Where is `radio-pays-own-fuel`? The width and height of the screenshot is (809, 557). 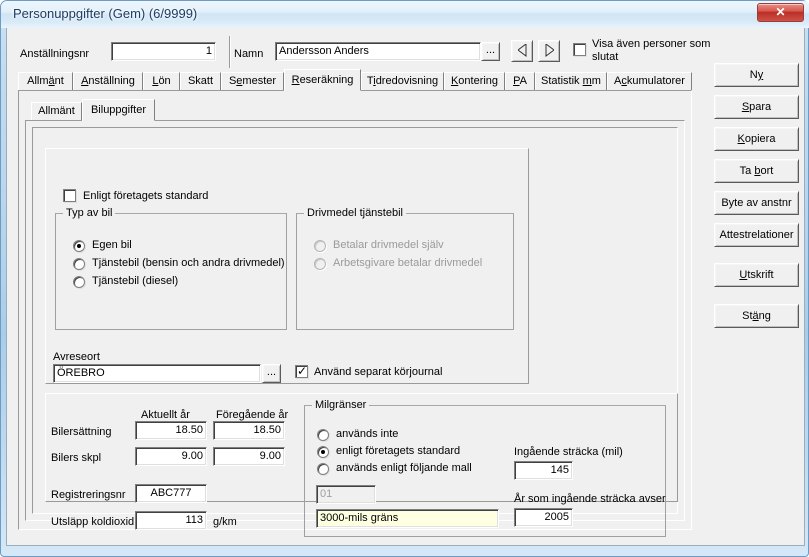 radio-pays-own-fuel is located at coordinates (320, 246).